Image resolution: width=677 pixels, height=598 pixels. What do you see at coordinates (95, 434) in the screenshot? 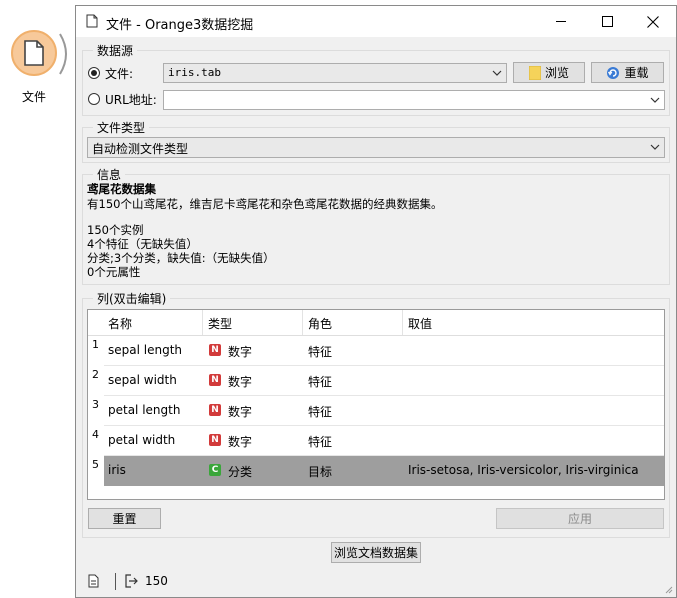
I see `row-number: 4` at bounding box center [95, 434].